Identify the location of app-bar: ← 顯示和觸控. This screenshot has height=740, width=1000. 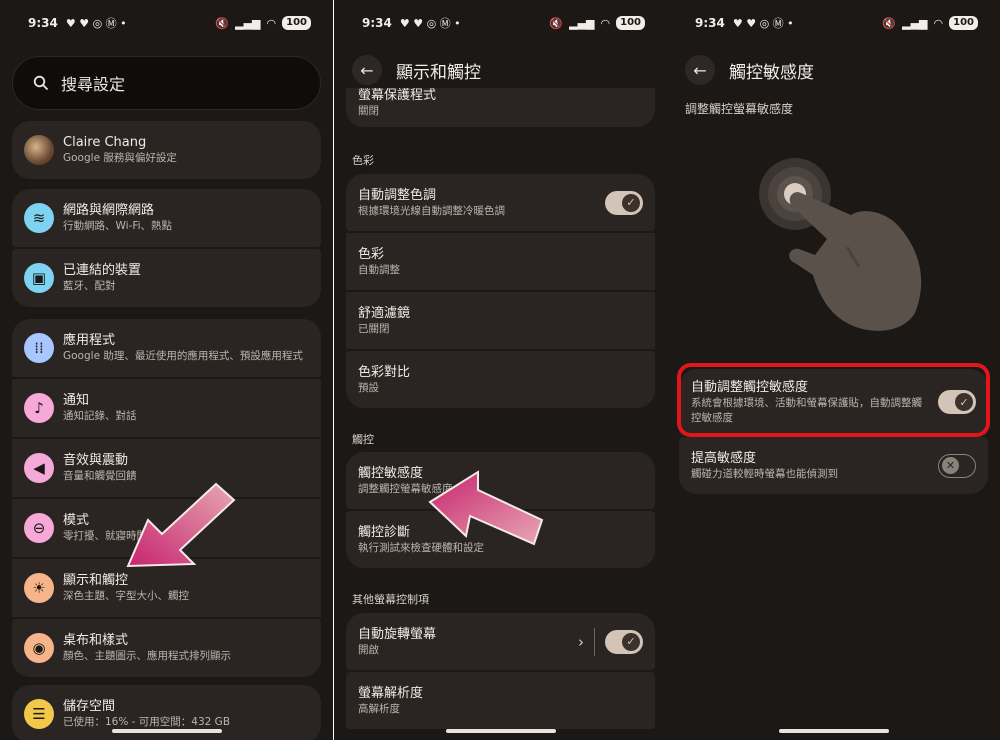
(500, 70).